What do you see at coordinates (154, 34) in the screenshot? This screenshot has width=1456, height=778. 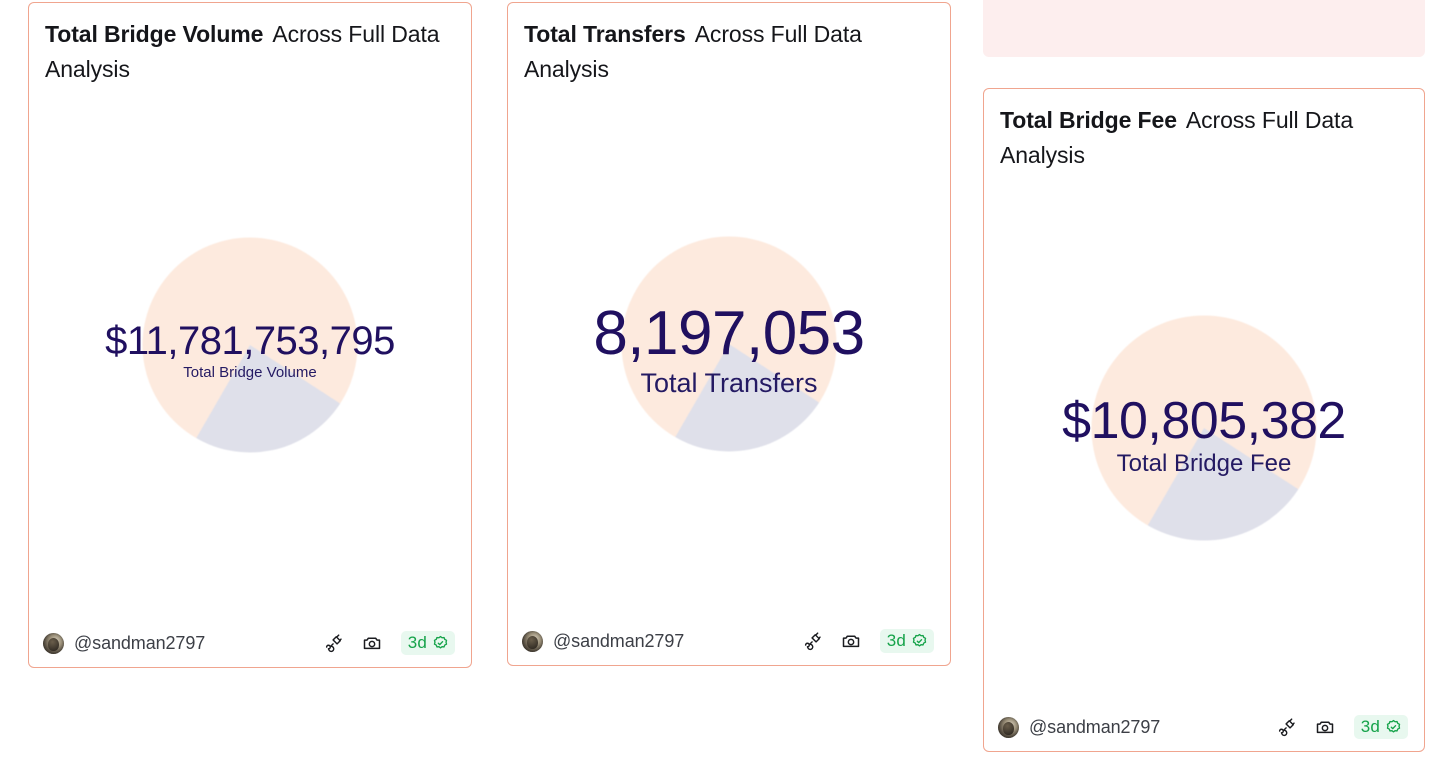 I see `card-title-metric: Total Bridge Volume` at bounding box center [154, 34].